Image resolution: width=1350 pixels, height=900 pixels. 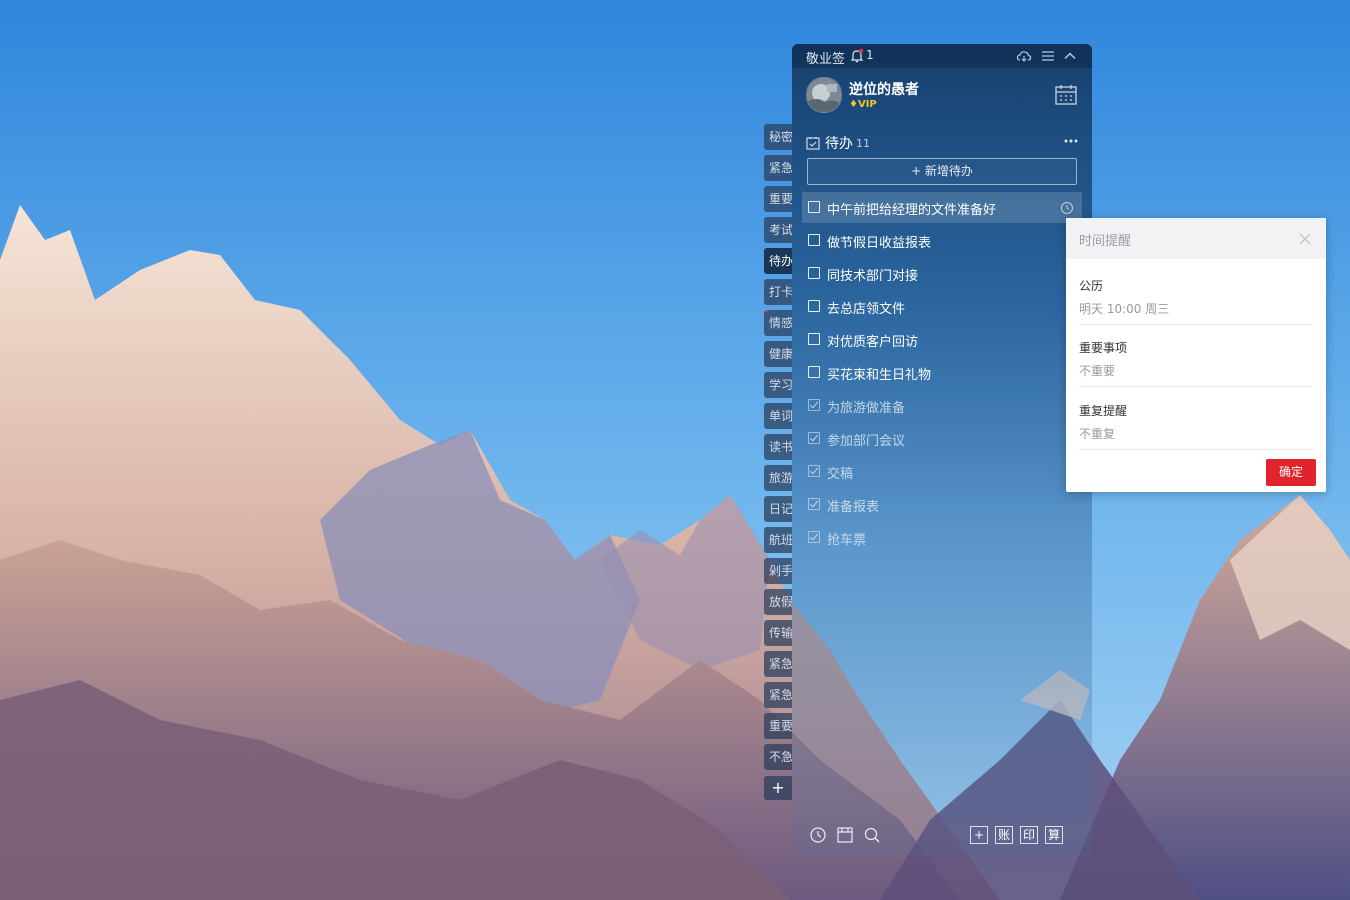 What do you see at coordinates (778, 137) in the screenshot?
I see `side-tab-secret: 秘密` at bounding box center [778, 137].